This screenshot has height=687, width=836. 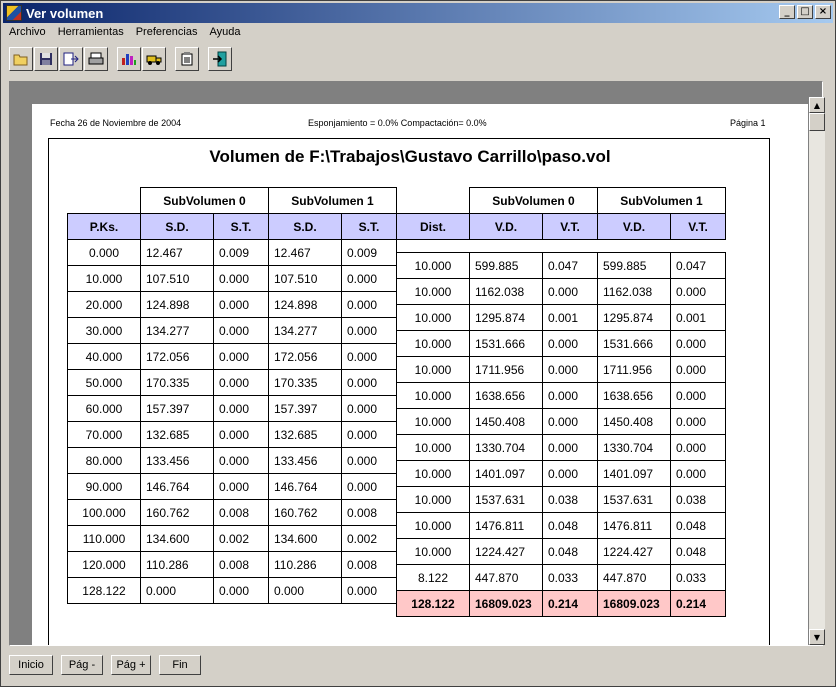 I want to click on table-row: 10.000 599.885 0.047 599.885 0.047, so click(x=561, y=265).